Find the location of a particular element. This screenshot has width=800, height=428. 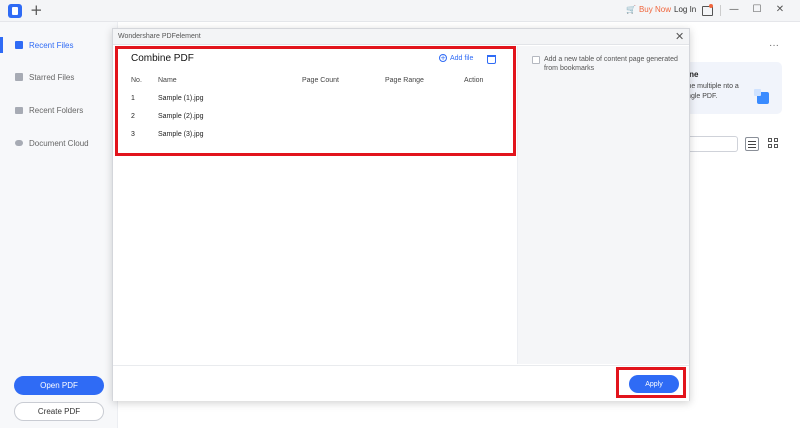

sidebar-item-label: Recent Folders is located at coordinates (56, 110).